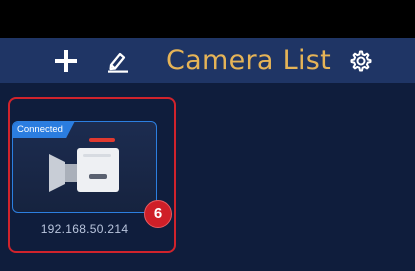  What do you see at coordinates (84, 229) in the screenshot?
I see `camera-ip-label: 192.168.50.214` at bounding box center [84, 229].